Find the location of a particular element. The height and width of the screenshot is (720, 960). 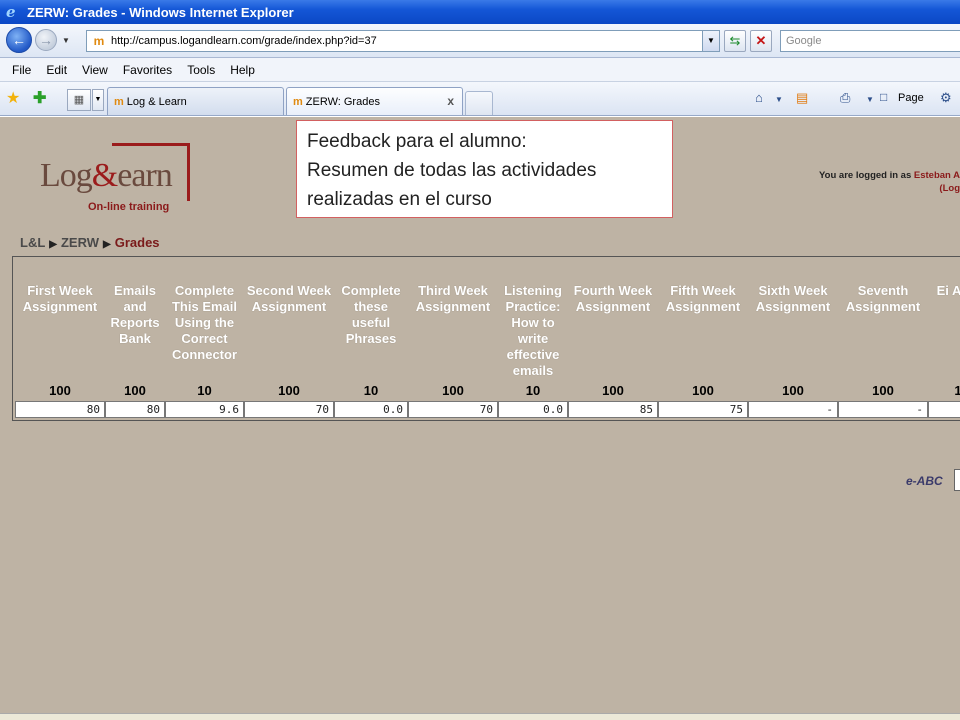

quick-tabs-button: ▦ is located at coordinates (79, 100).